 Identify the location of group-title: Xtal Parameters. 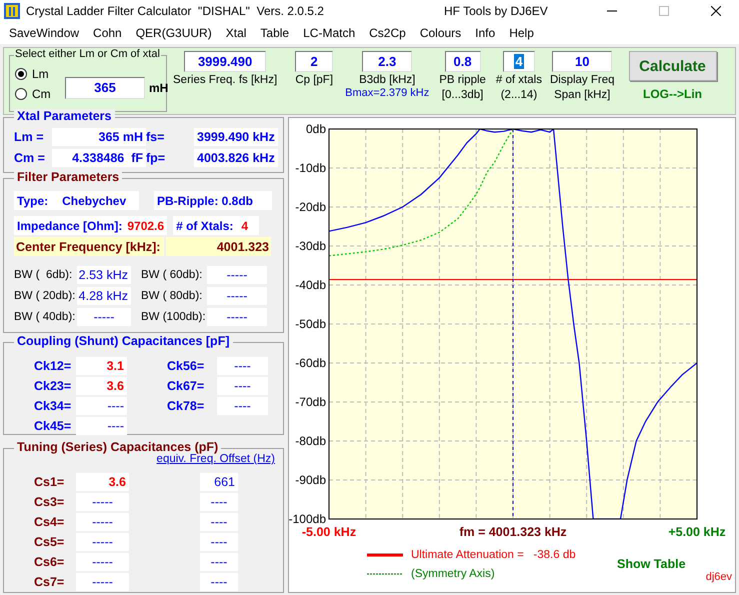
(64, 116).